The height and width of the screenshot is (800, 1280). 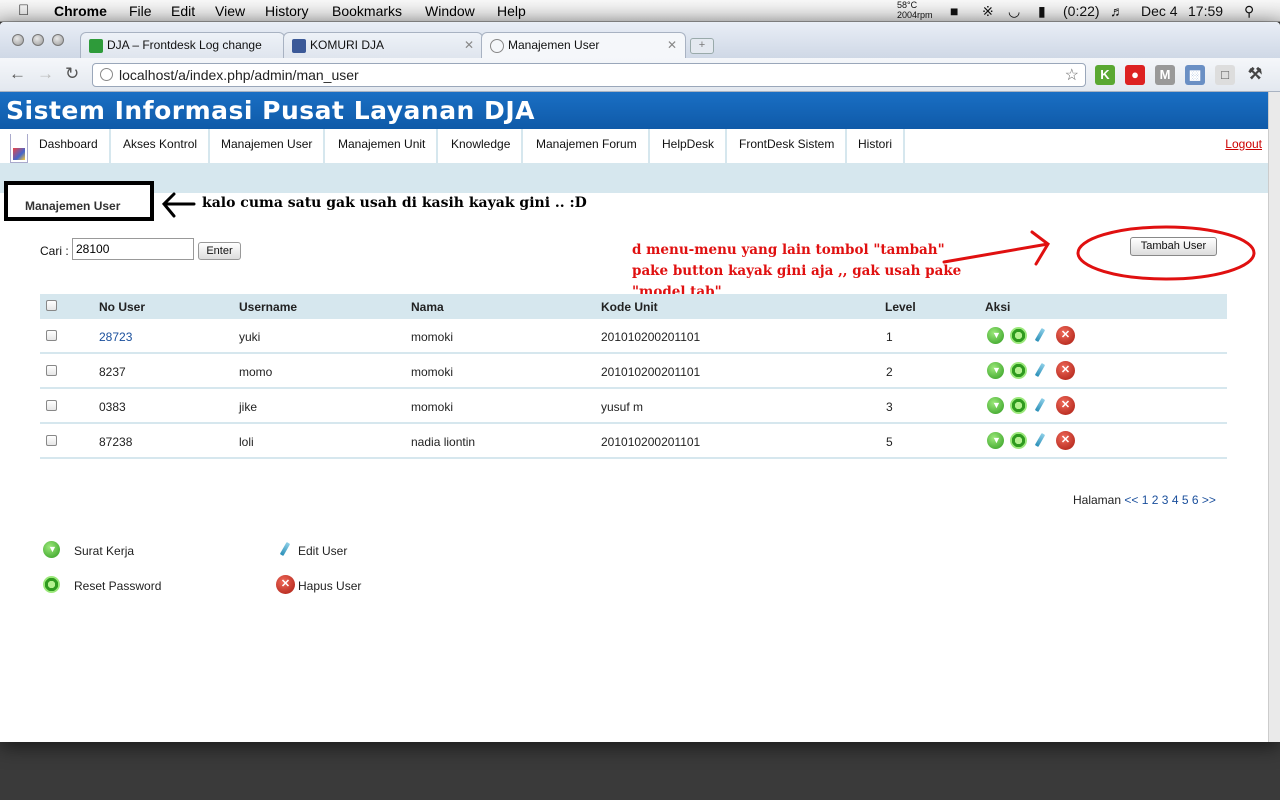 I want to click on back-icon: ←, so click(x=17, y=74).